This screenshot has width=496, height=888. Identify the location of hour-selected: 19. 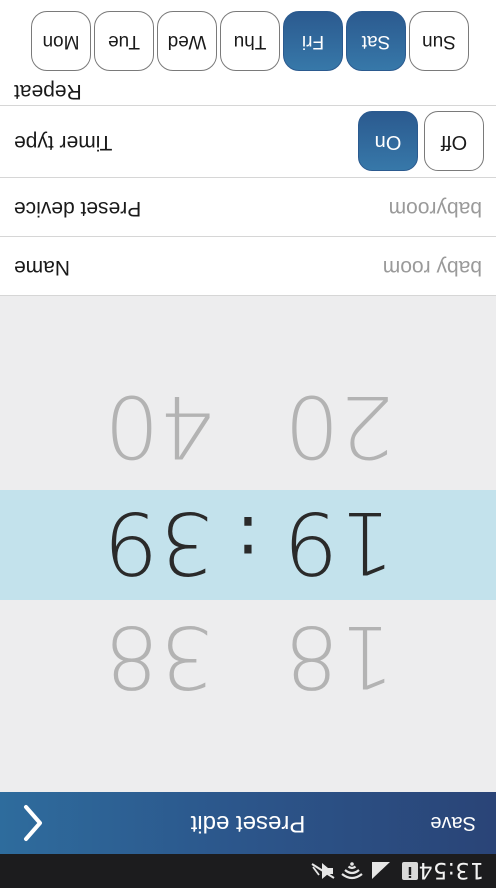
(339, 542).